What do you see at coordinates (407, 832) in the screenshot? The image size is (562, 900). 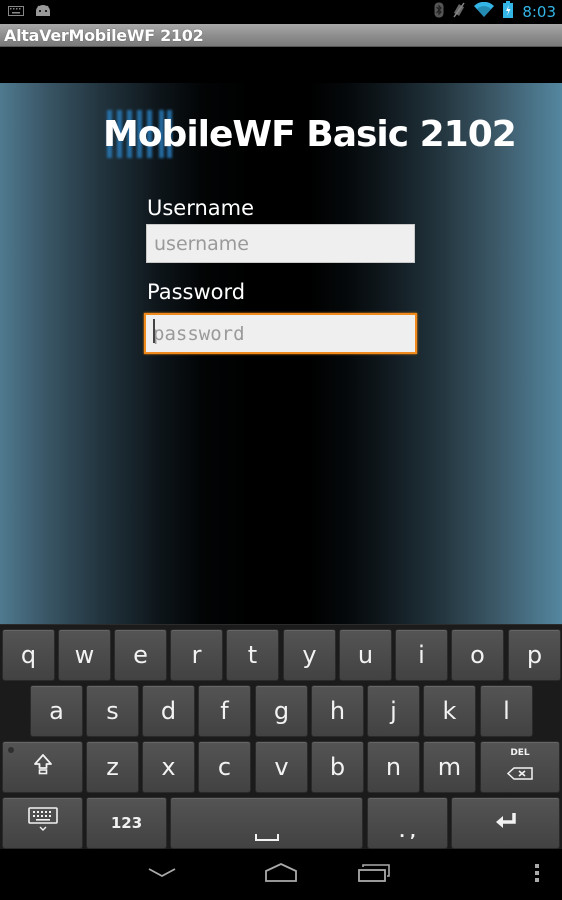 I see `key-label: . ,` at bounding box center [407, 832].